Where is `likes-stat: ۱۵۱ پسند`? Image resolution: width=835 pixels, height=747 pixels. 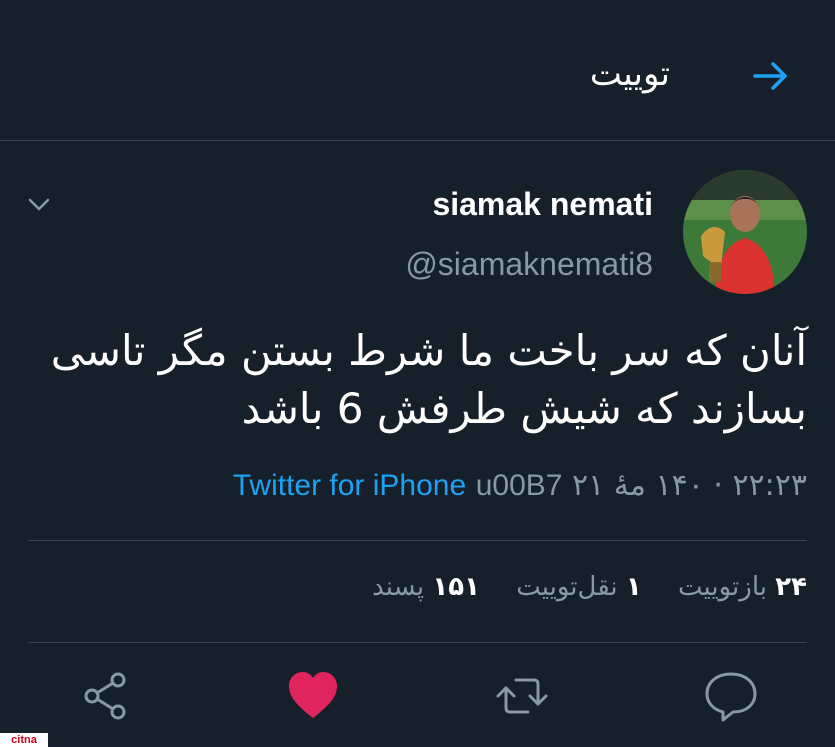
likes-stat: ۱۵۱ پسند is located at coordinates (426, 587).